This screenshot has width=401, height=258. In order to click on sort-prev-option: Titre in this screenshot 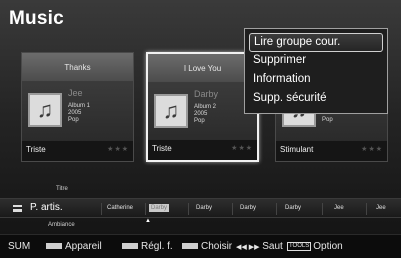, I will do `click(62, 189)`.